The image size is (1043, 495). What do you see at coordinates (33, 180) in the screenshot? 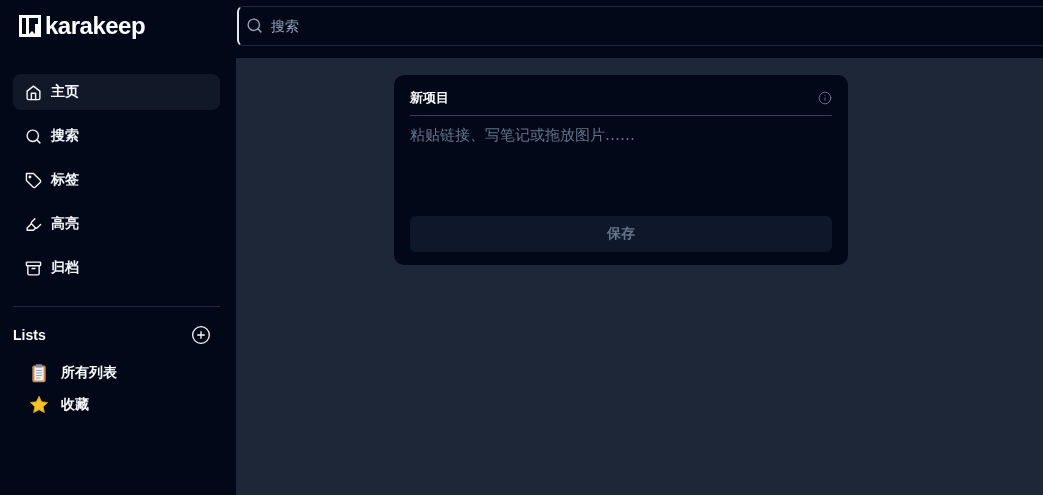
I see `tag-icon` at bounding box center [33, 180].